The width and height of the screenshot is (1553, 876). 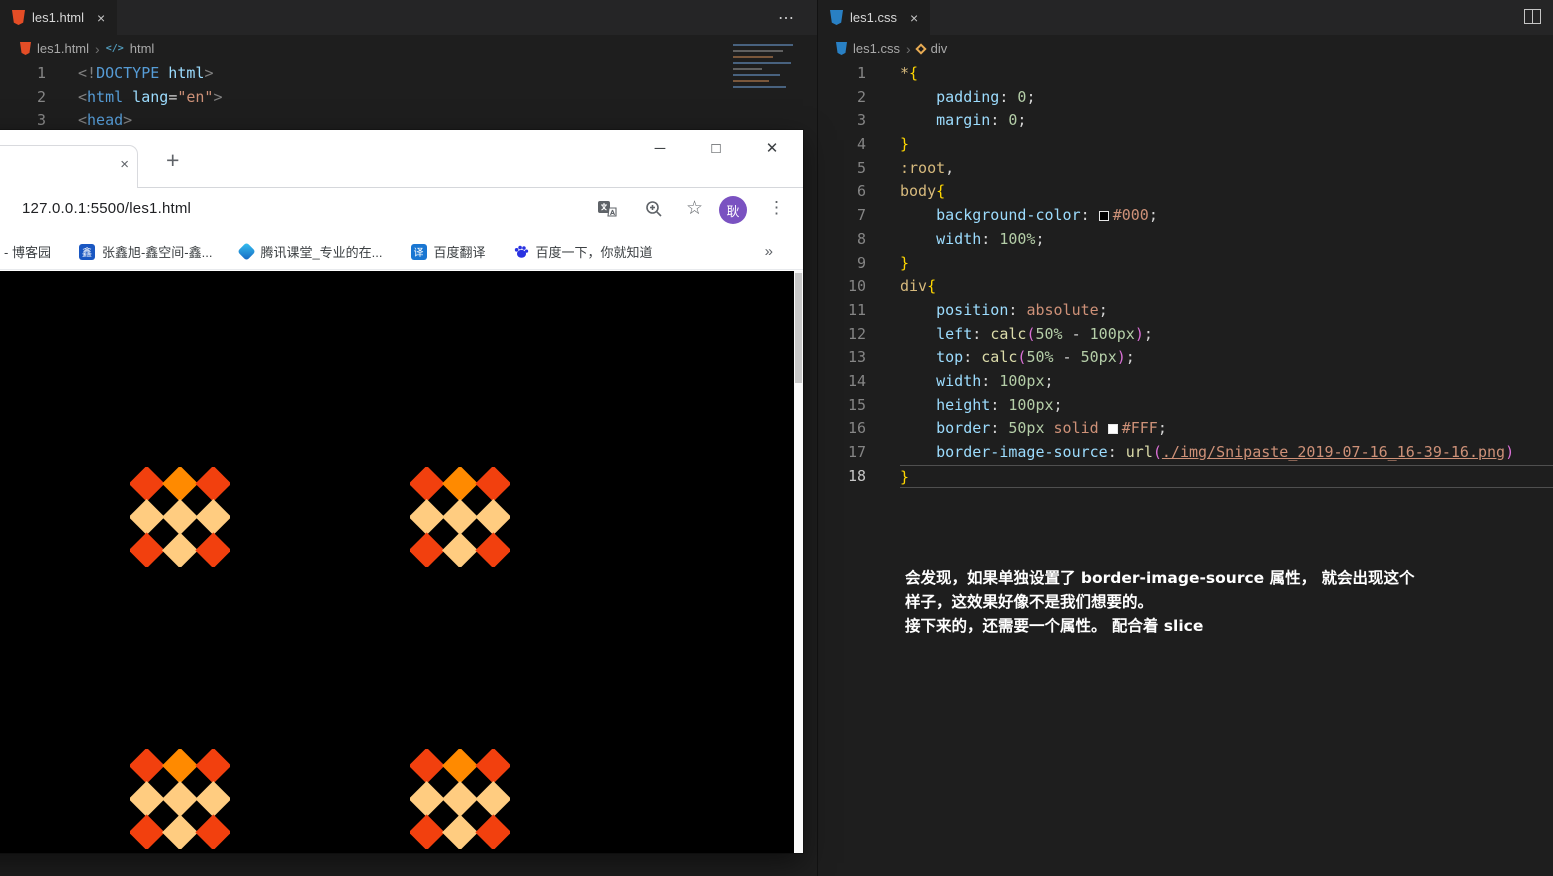 I want to click on bookmark-star-icon: ☆, so click(x=694, y=208).